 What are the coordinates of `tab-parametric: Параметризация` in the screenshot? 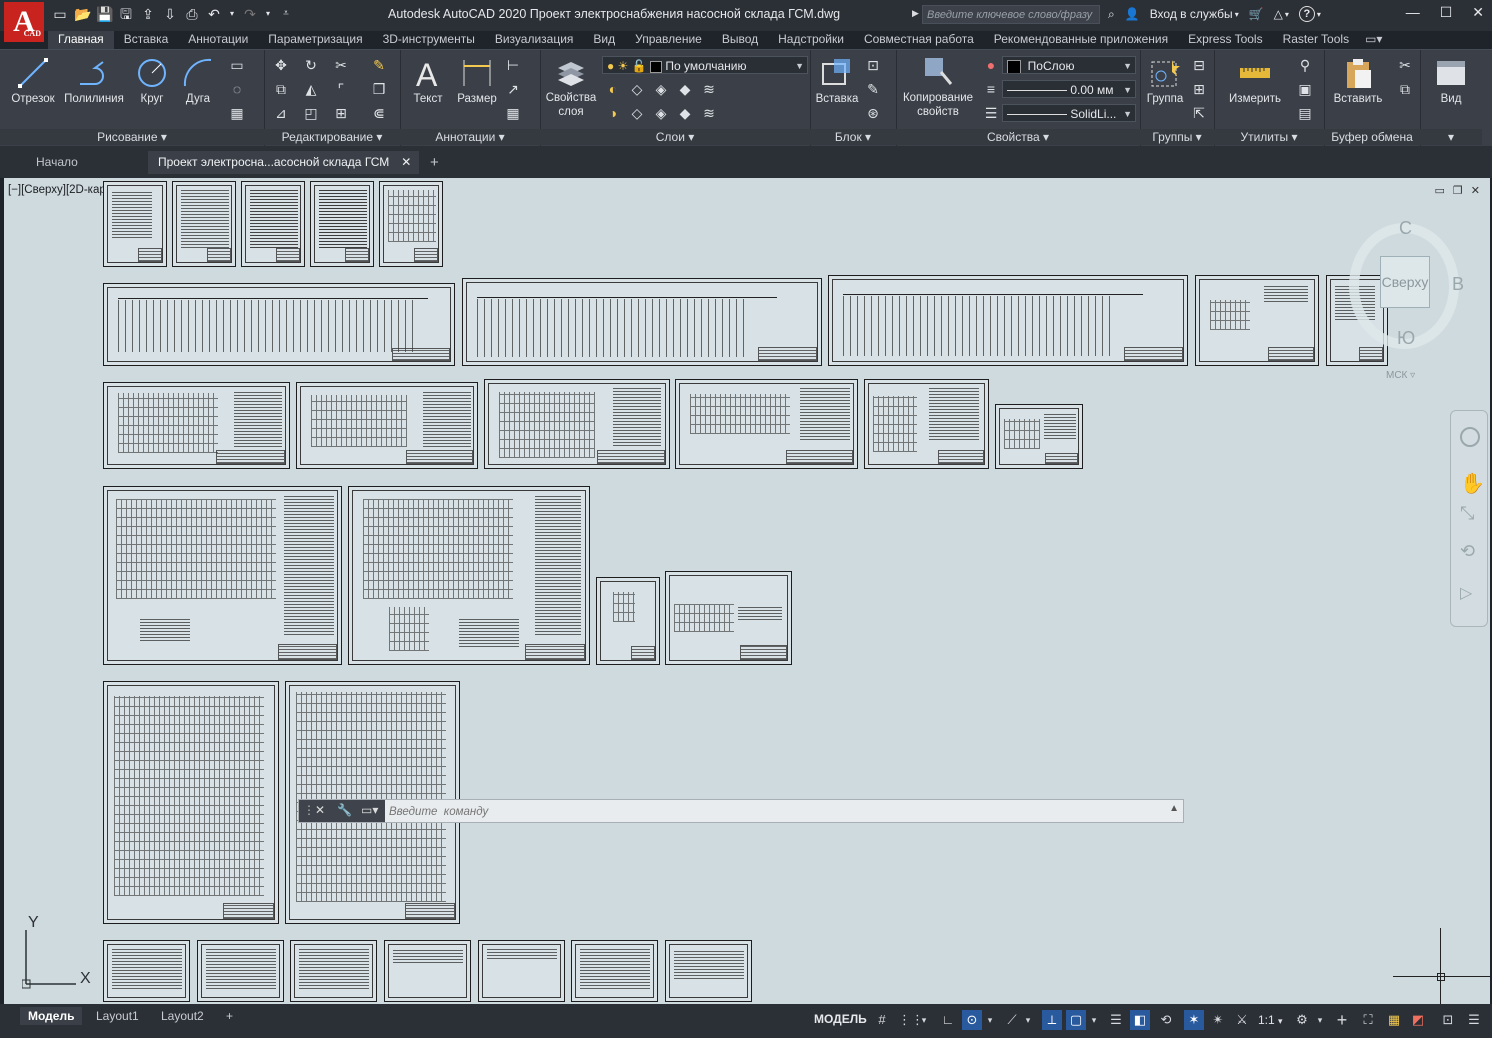 It's located at (315, 40).